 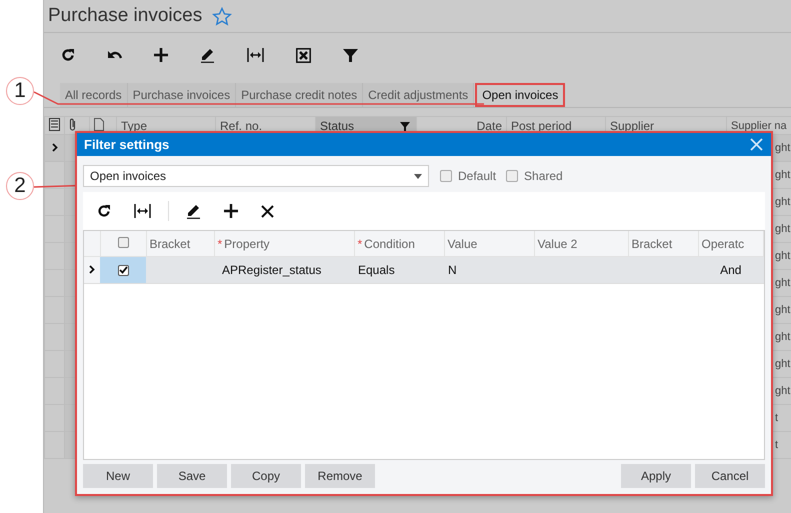 I want to click on column-header: Value, so click(x=489, y=243).